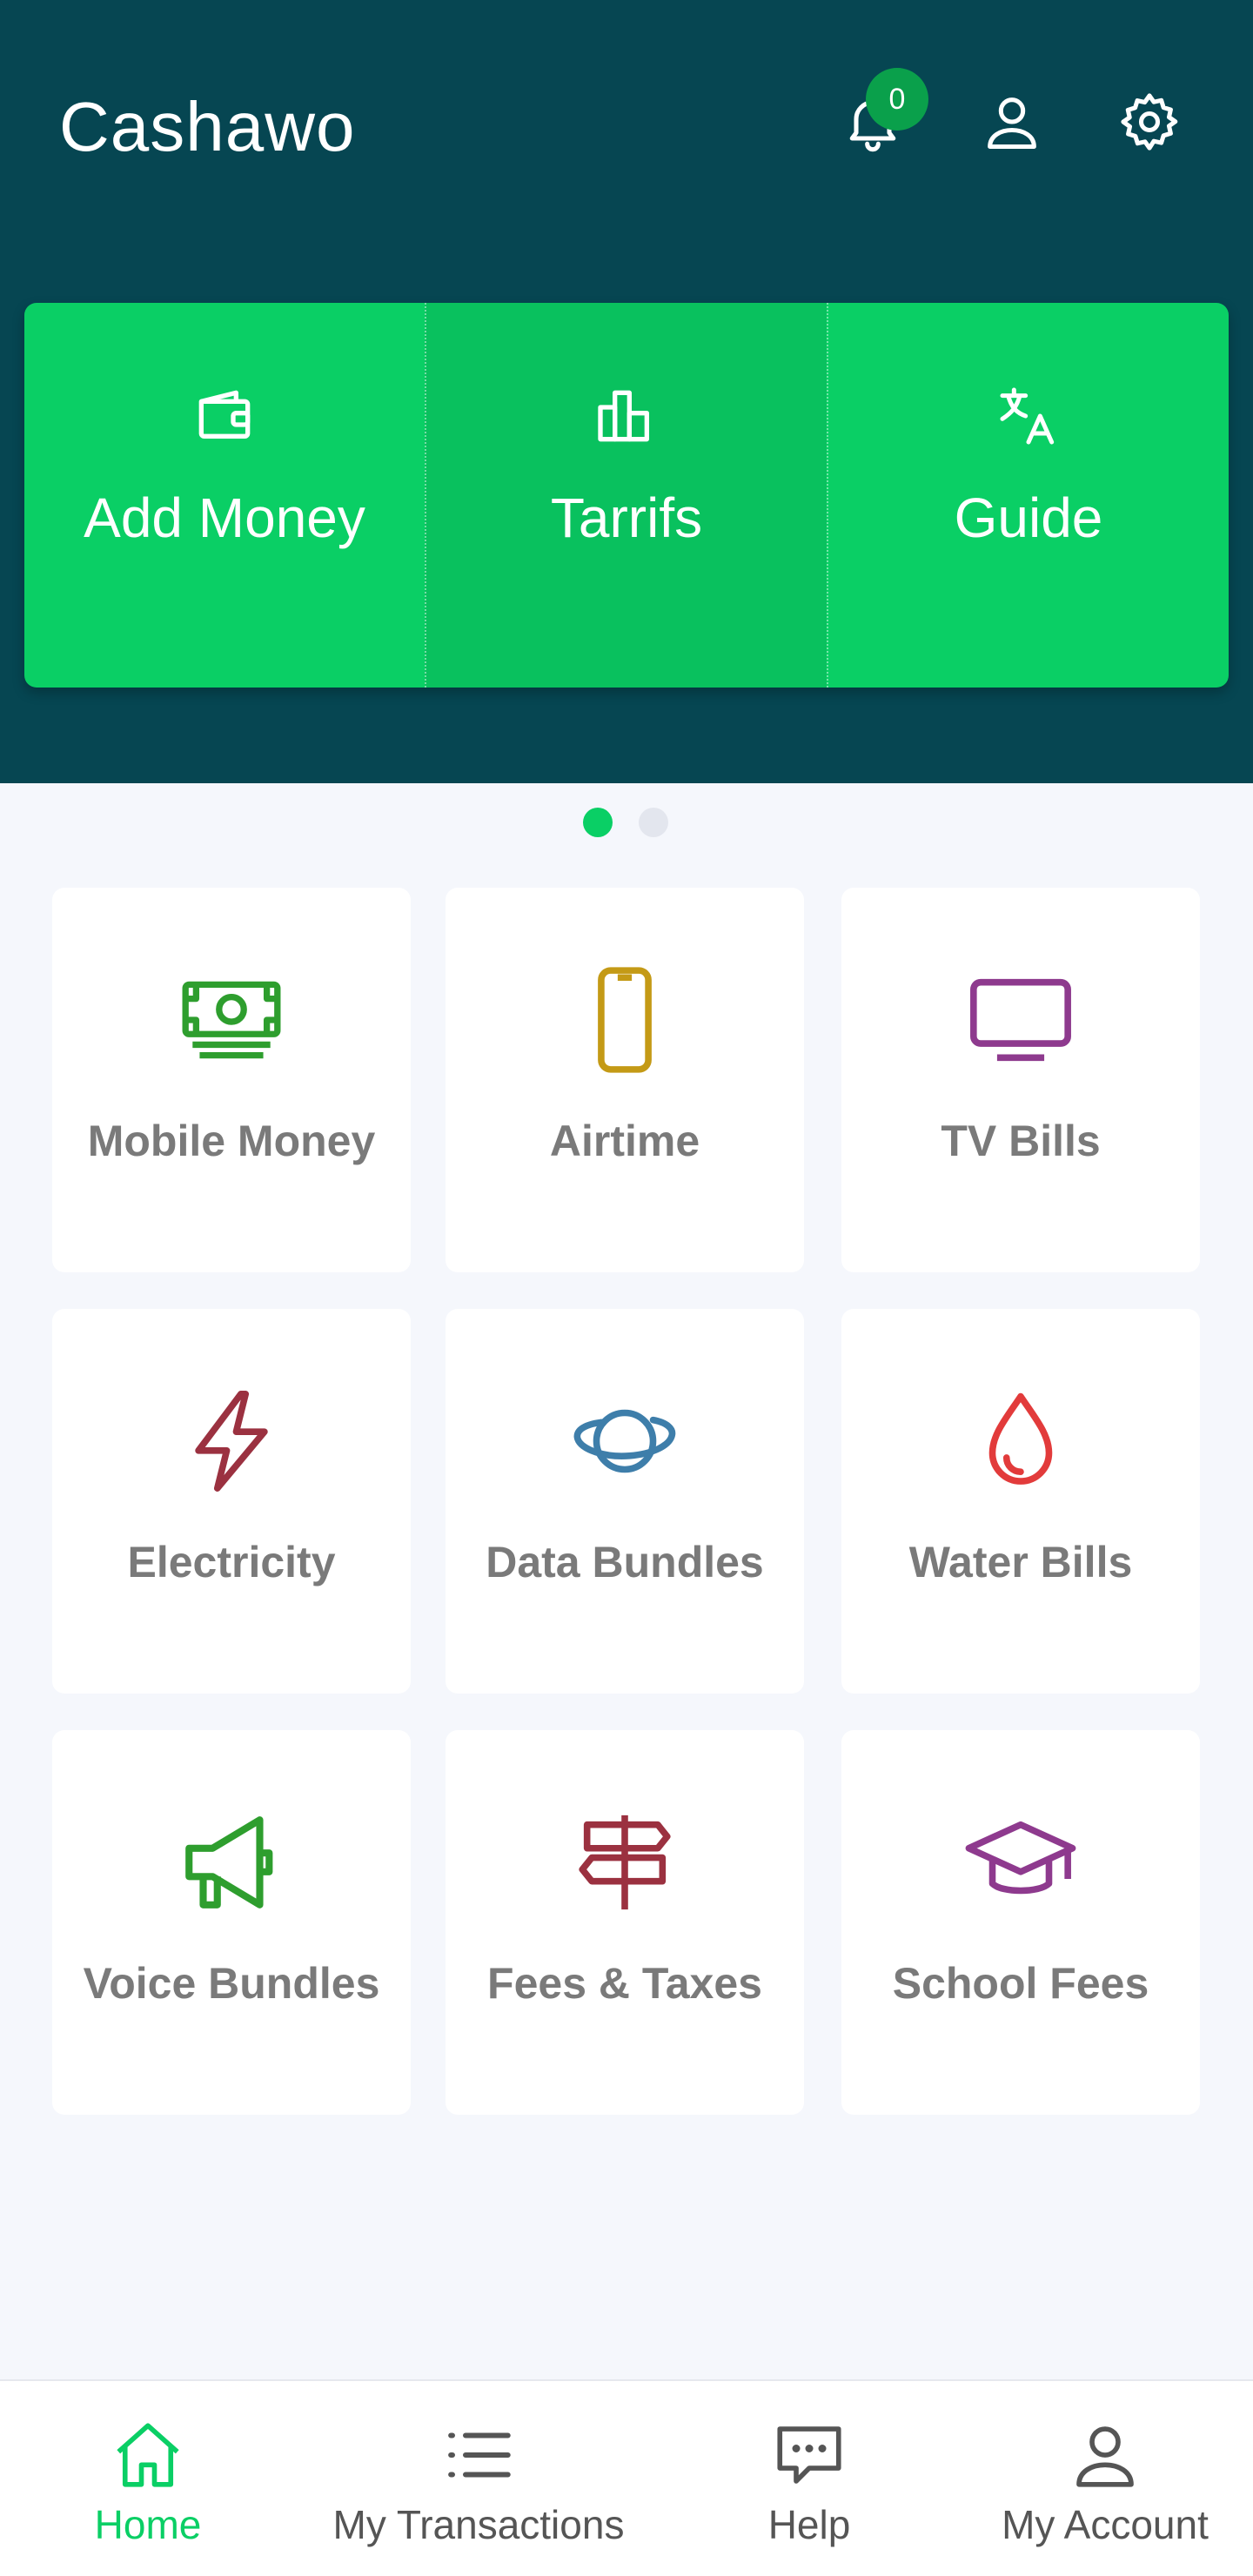 Image resolution: width=1253 pixels, height=2576 pixels. I want to click on nav-label: My Account, so click(1105, 2524).